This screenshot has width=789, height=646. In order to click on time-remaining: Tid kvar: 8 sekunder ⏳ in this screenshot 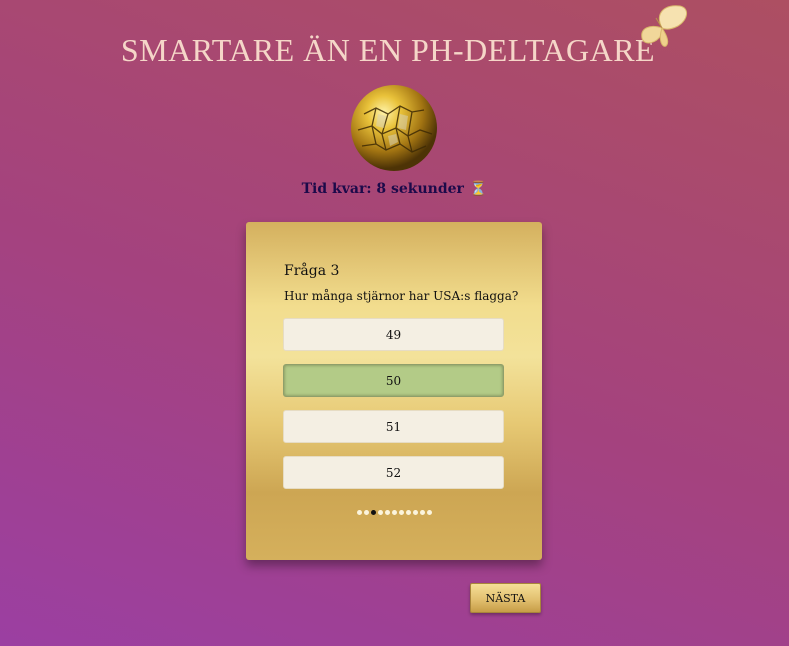, I will do `click(394, 189)`.